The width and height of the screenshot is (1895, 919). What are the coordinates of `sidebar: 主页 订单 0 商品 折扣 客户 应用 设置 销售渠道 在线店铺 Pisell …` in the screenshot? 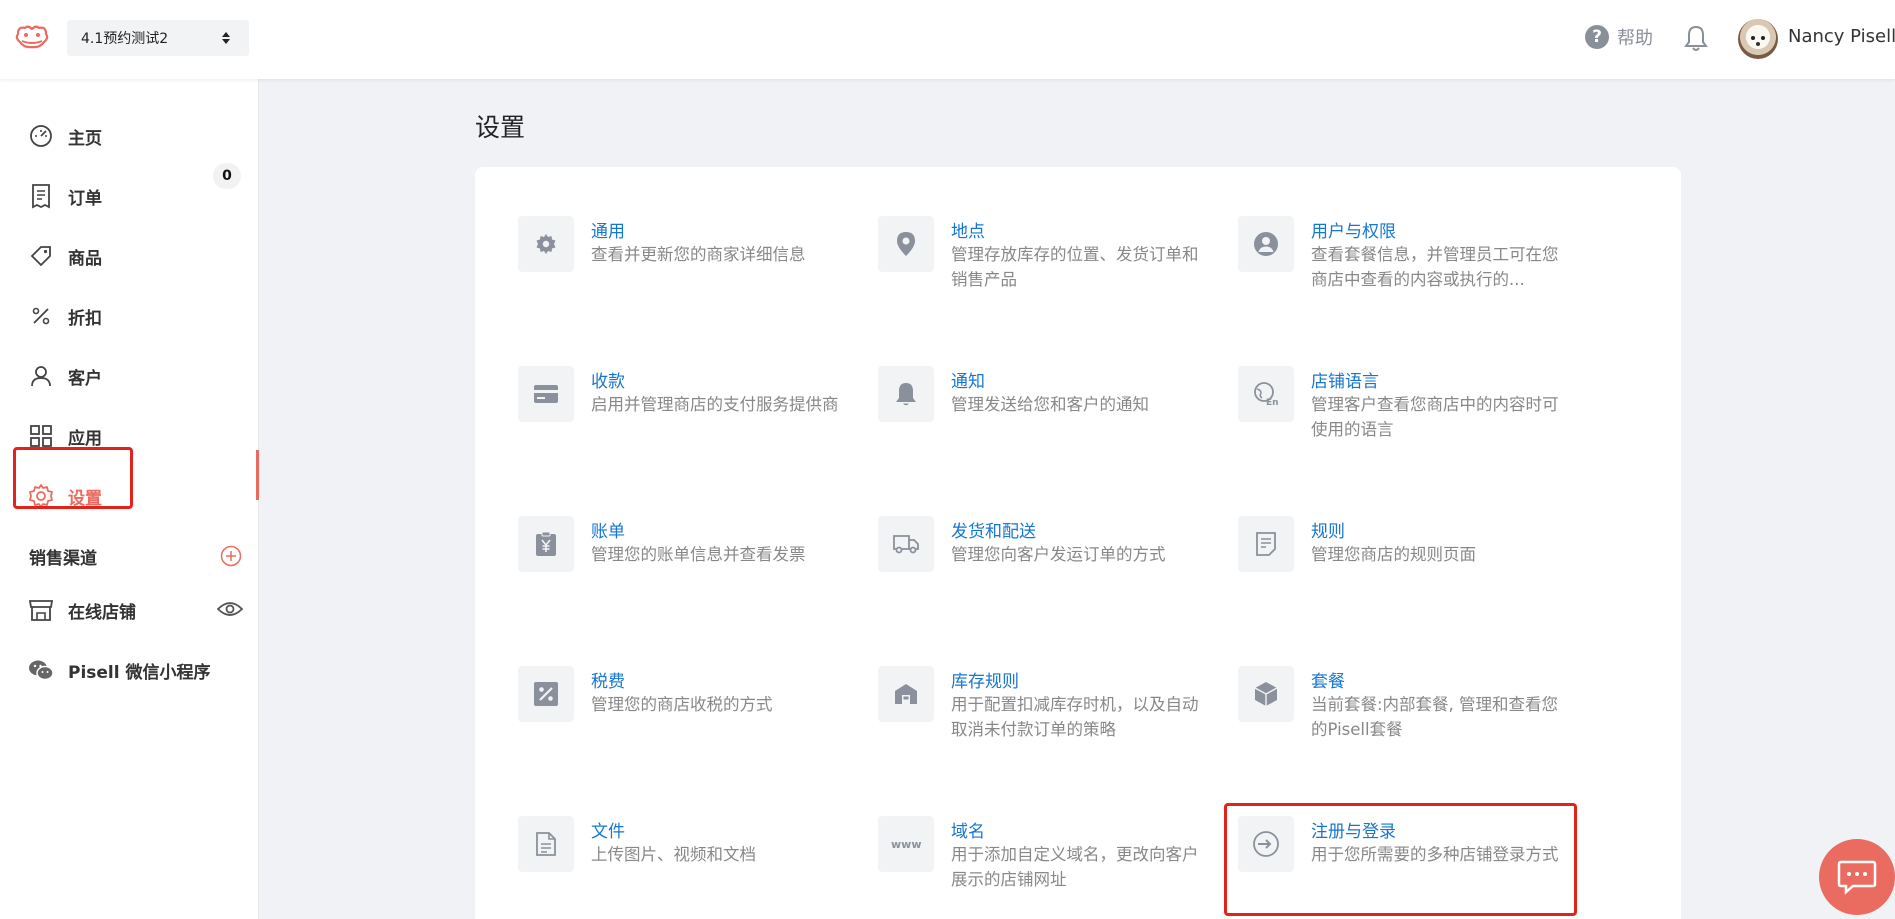 It's located at (129, 499).